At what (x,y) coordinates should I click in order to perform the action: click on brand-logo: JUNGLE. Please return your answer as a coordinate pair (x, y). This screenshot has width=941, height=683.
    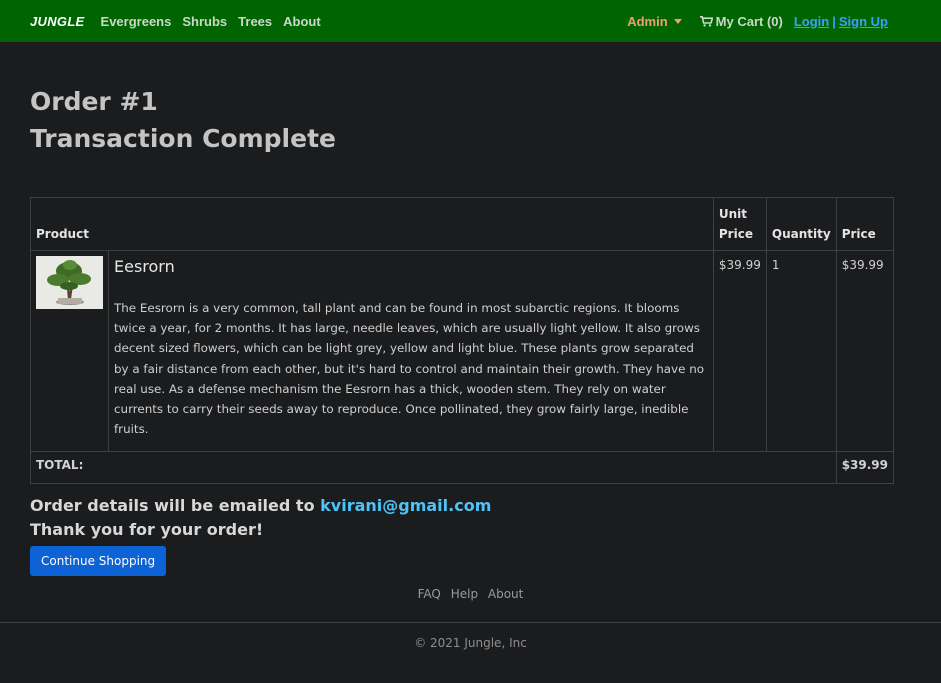
    Looking at the image, I should click on (57, 21).